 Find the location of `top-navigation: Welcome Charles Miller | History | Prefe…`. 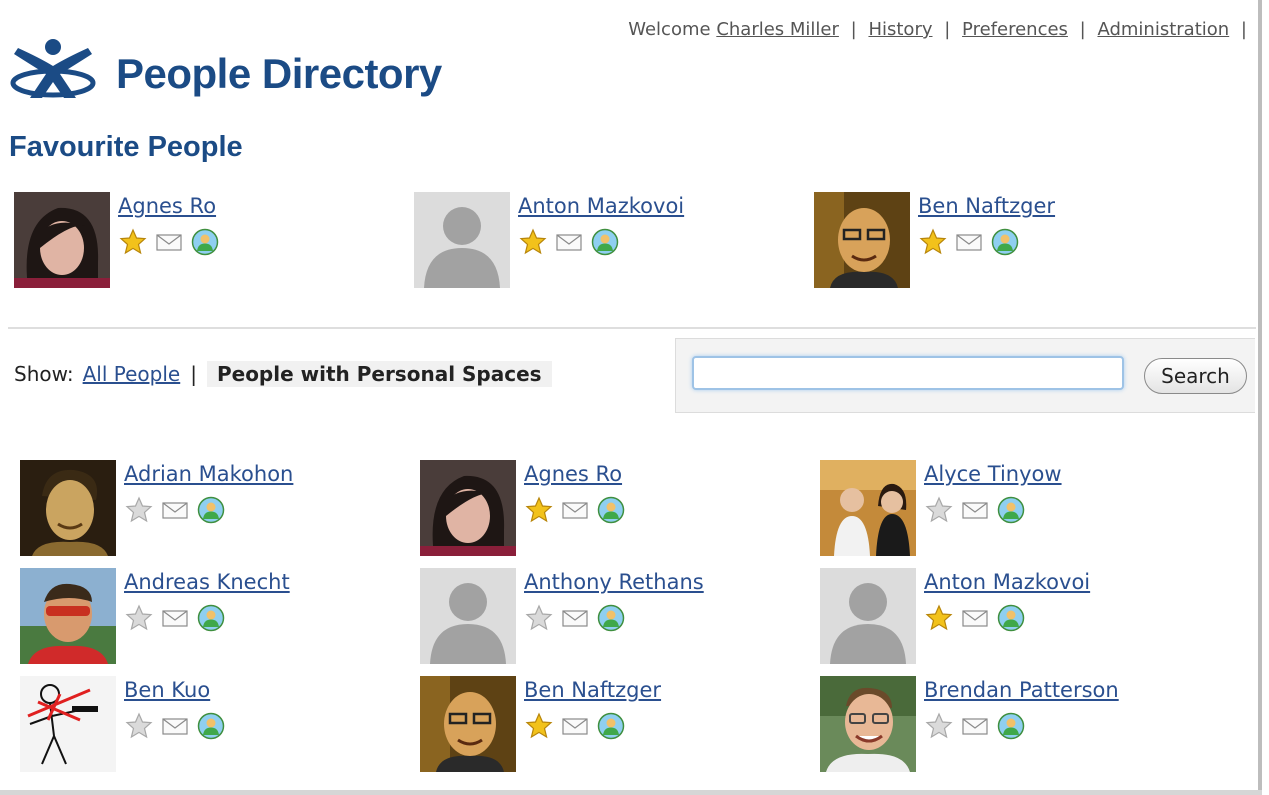

top-navigation: Welcome Charles Miller | History | Prefe… is located at coordinates (940, 29).